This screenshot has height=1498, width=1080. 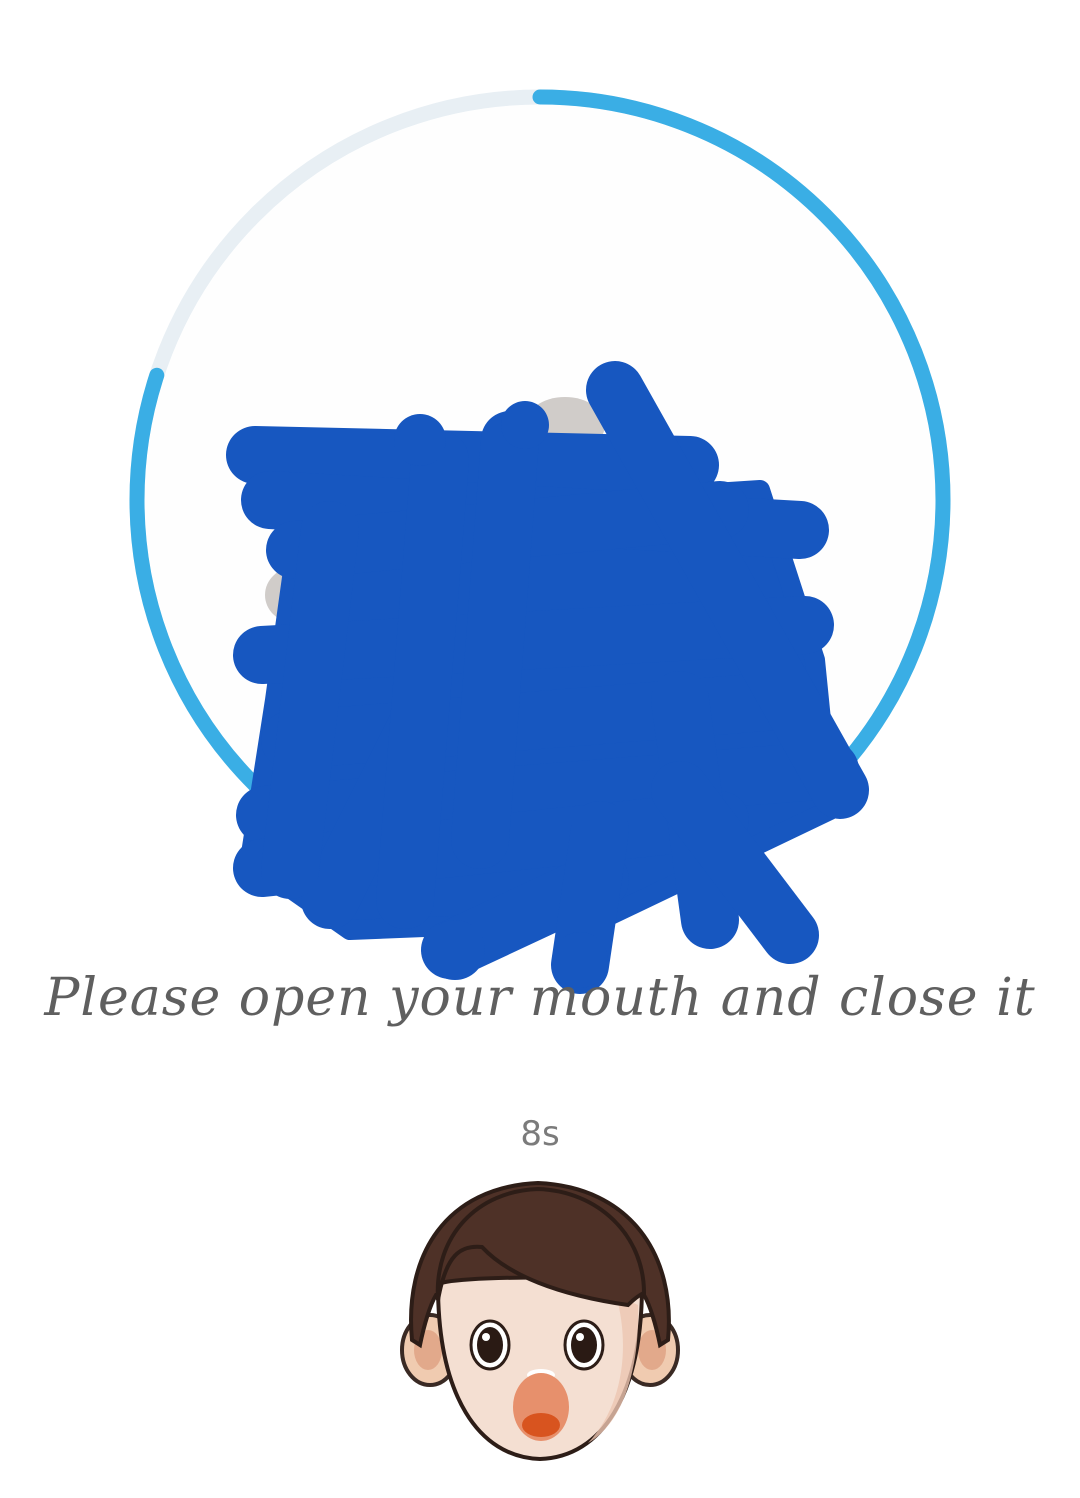 What do you see at coordinates (540, 998) in the screenshot?
I see `liveness-instruction: Please open your mouth and close it` at bounding box center [540, 998].